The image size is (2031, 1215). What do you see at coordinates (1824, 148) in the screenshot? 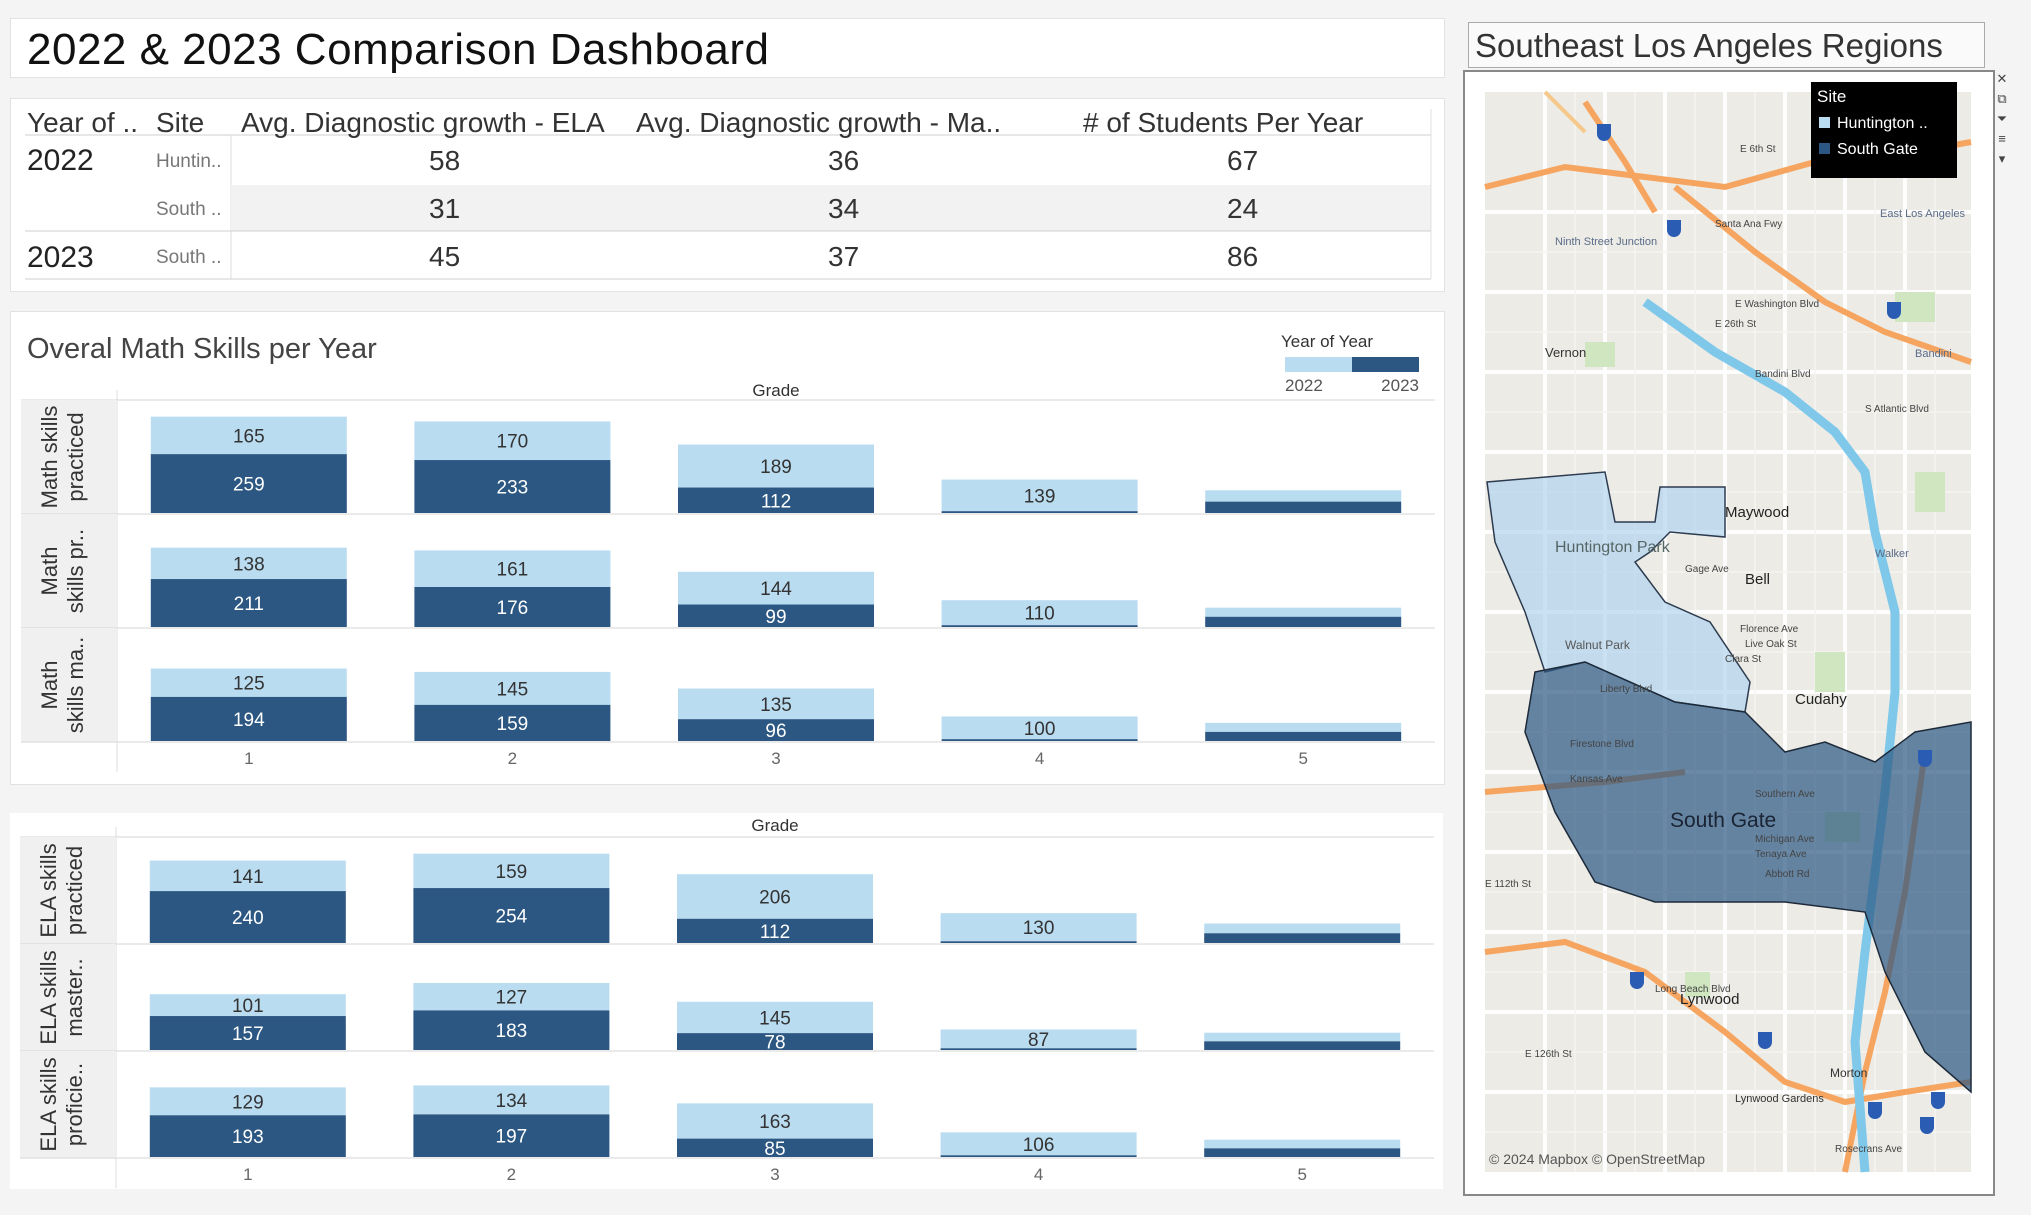
I see `legend-swatch-south-gate` at bounding box center [1824, 148].